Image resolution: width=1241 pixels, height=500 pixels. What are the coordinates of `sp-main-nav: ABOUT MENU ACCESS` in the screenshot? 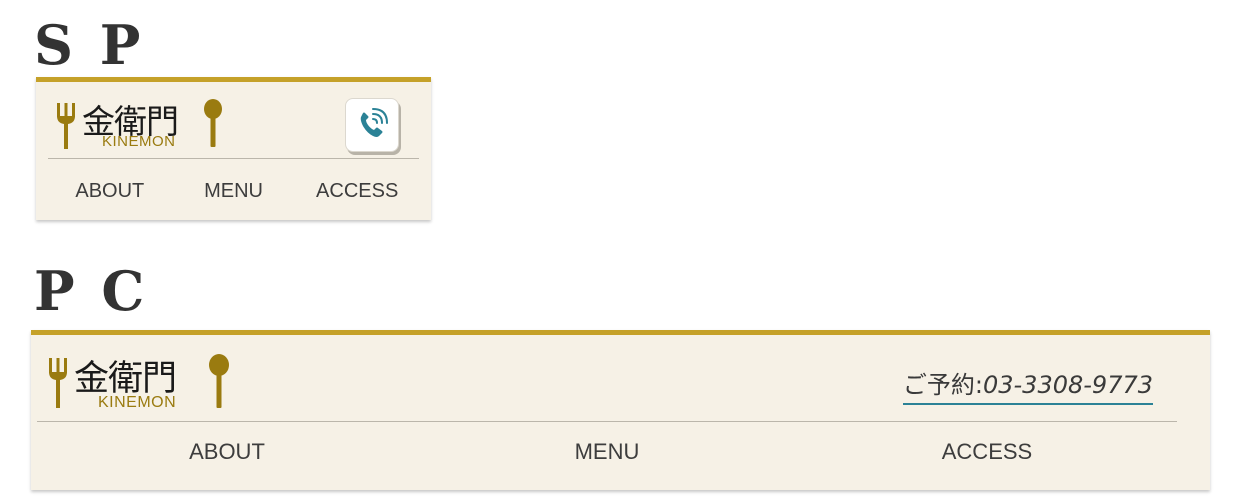 It's located at (233, 191).